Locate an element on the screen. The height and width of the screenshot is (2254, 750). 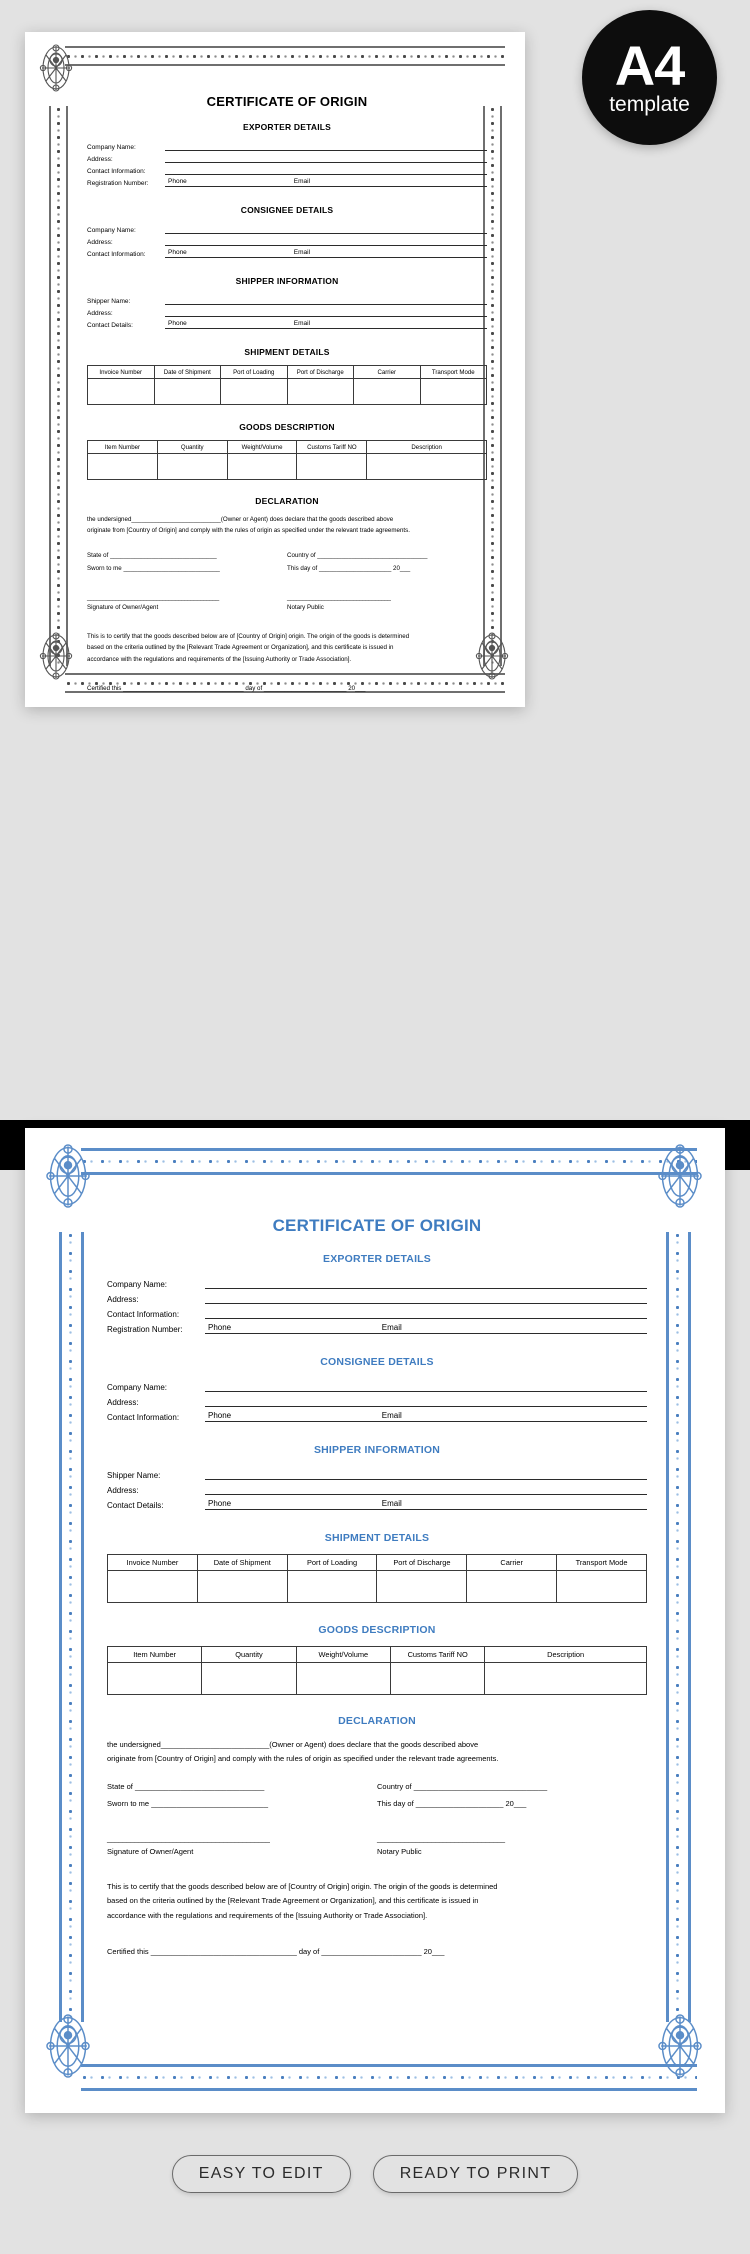
this-day-of-row: This day of _____________________ 20___ is located at coordinates (512, 1804).